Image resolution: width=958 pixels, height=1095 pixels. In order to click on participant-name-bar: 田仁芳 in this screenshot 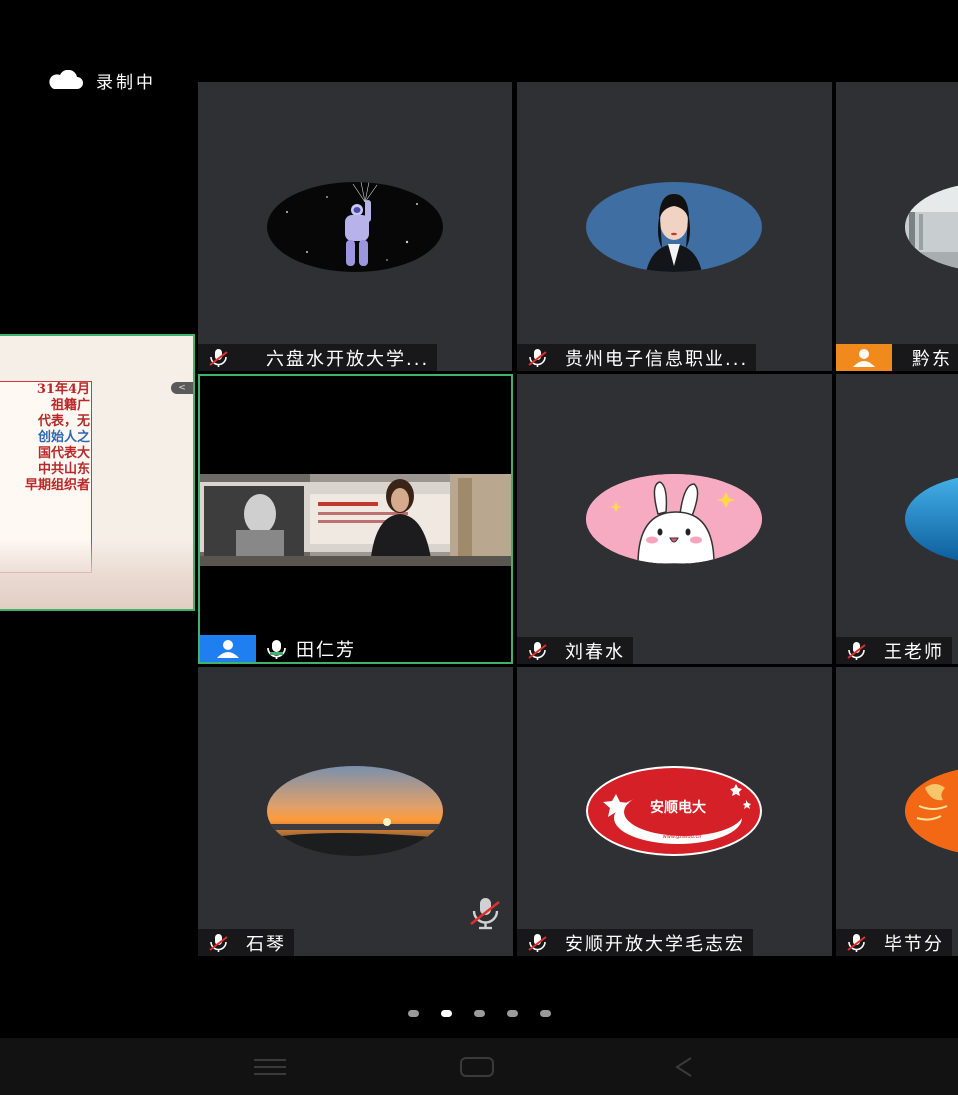, I will do `click(282, 648)`.